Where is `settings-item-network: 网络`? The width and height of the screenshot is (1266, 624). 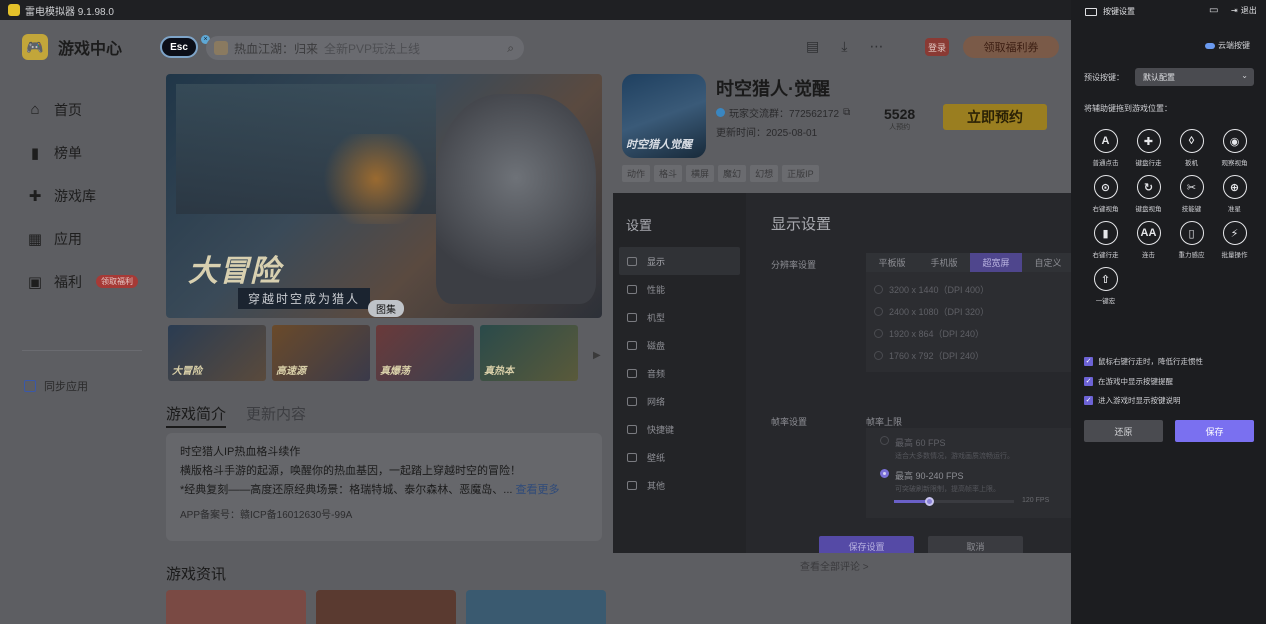
settings-item-network: 网络 is located at coordinates (679, 401).